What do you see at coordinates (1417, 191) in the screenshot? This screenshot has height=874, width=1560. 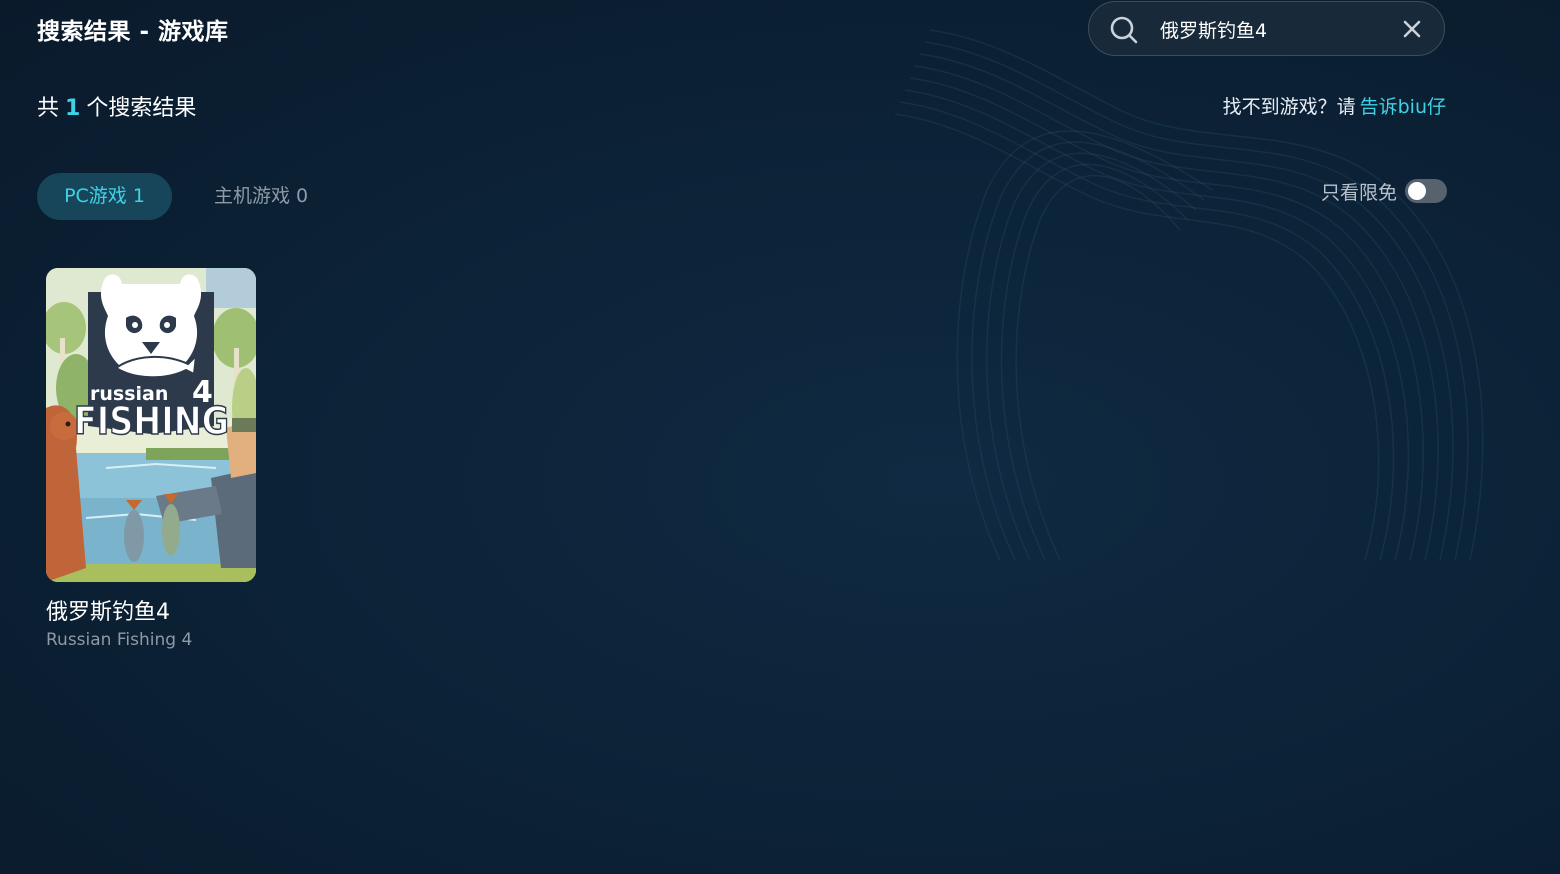 I see `toggle-knob` at bounding box center [1417, 191].